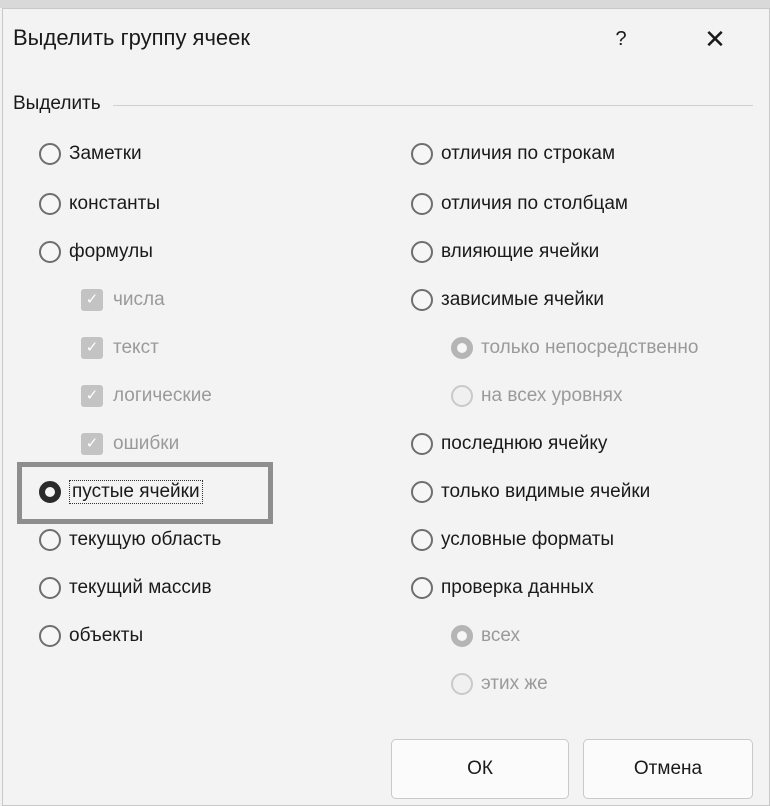  Describe the element at coordinates (501, 635) in the screenshot. I see `option-label: всех` at that location.